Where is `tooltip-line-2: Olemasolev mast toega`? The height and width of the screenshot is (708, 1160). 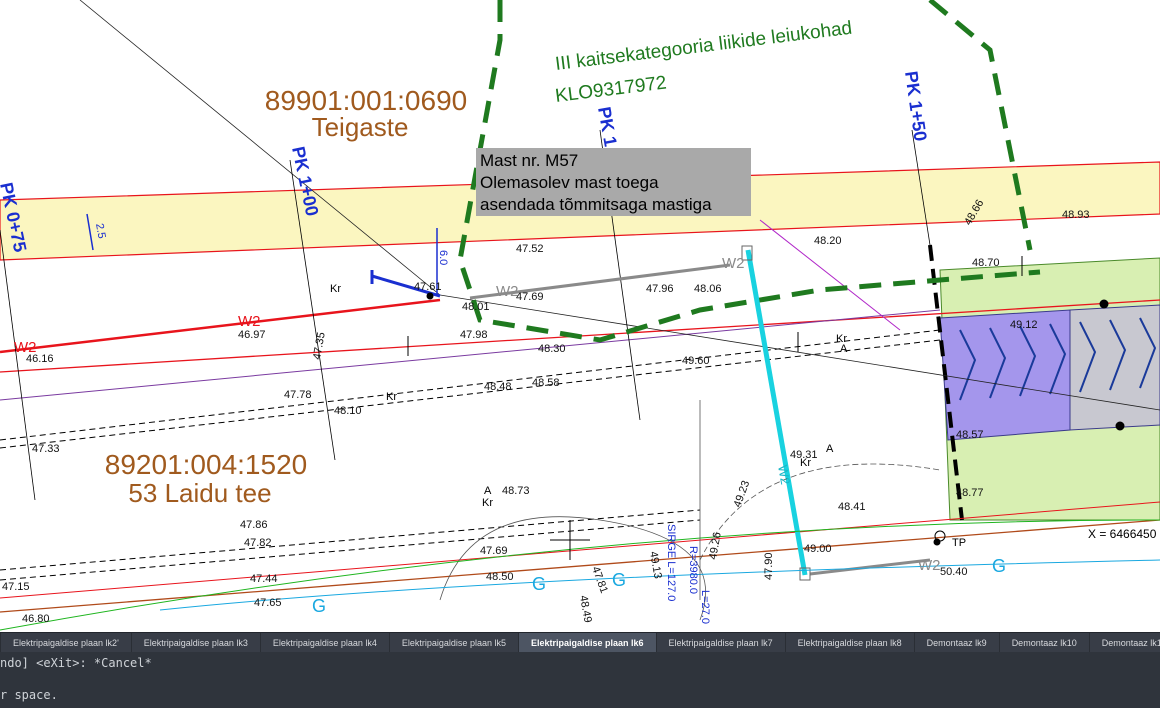
tooltip-line-2: Olemasolev mast toega is located at coordinates (569, 182).